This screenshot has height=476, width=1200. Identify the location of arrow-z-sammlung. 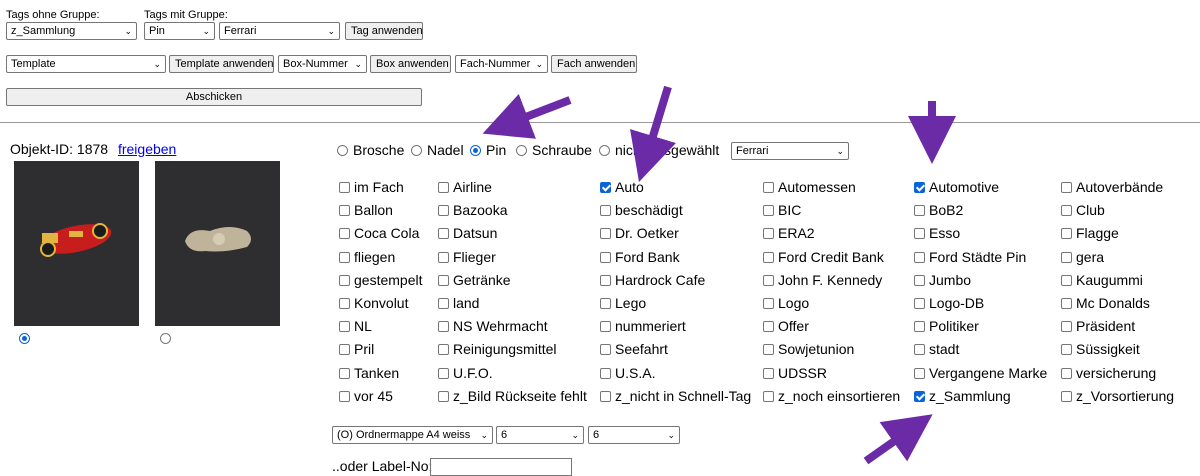
(898, 439).